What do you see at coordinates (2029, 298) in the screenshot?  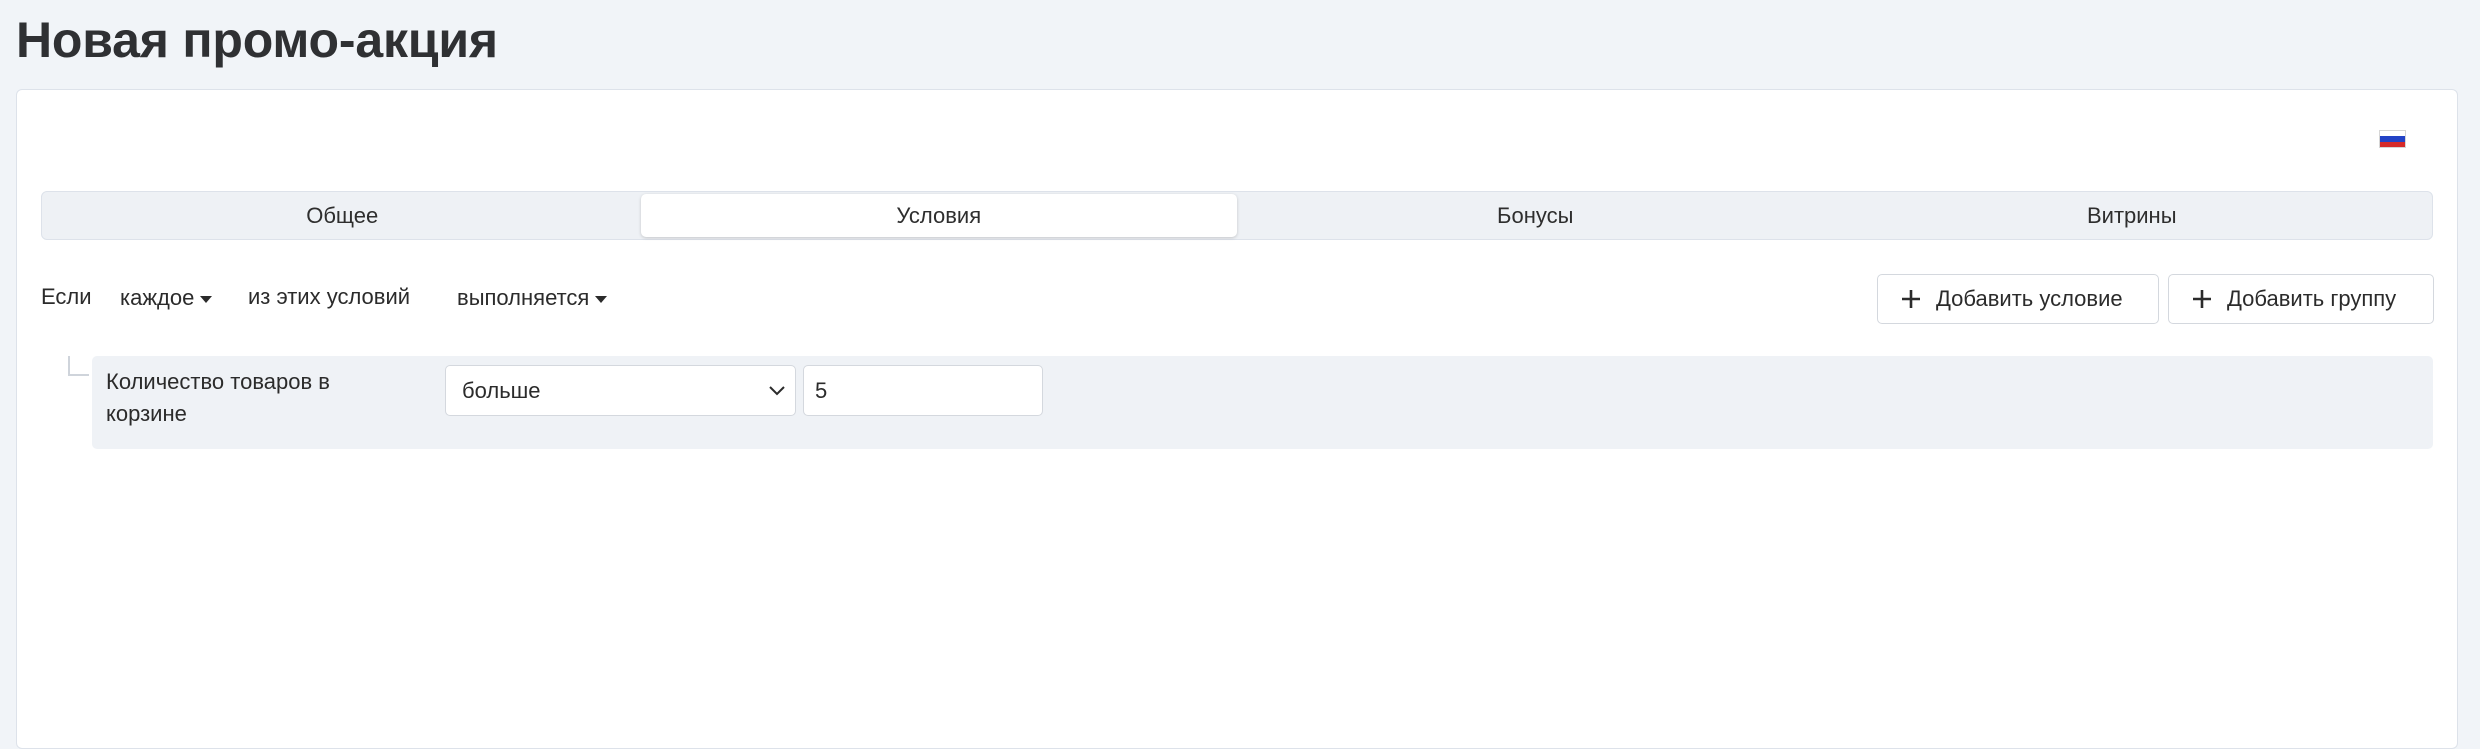 I see `add-condition-label: Добавить условие` at bounding box center [2029, 298].